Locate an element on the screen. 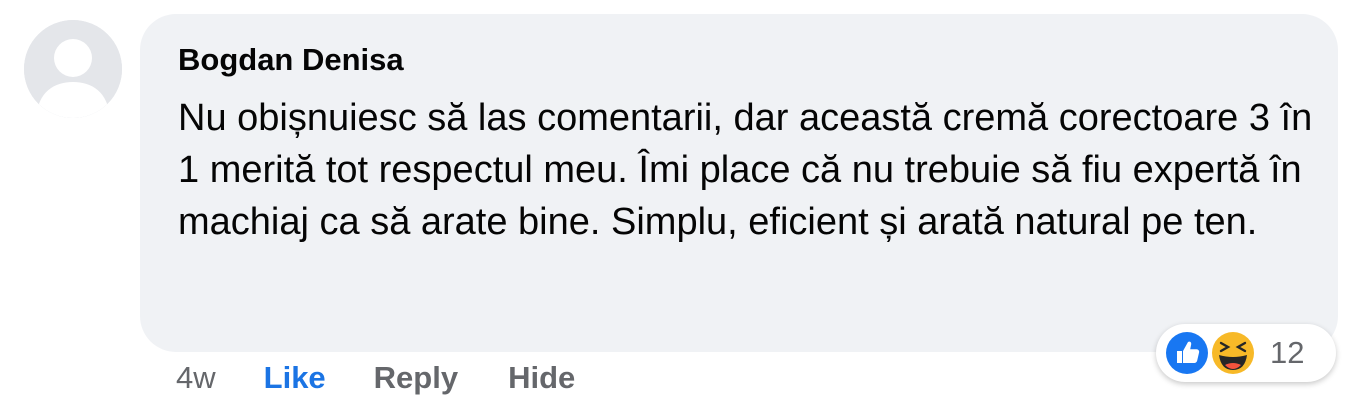 This screenshot has width=1370, height=412. reactions-summary: 12 is located at coordinates (1246, 353).